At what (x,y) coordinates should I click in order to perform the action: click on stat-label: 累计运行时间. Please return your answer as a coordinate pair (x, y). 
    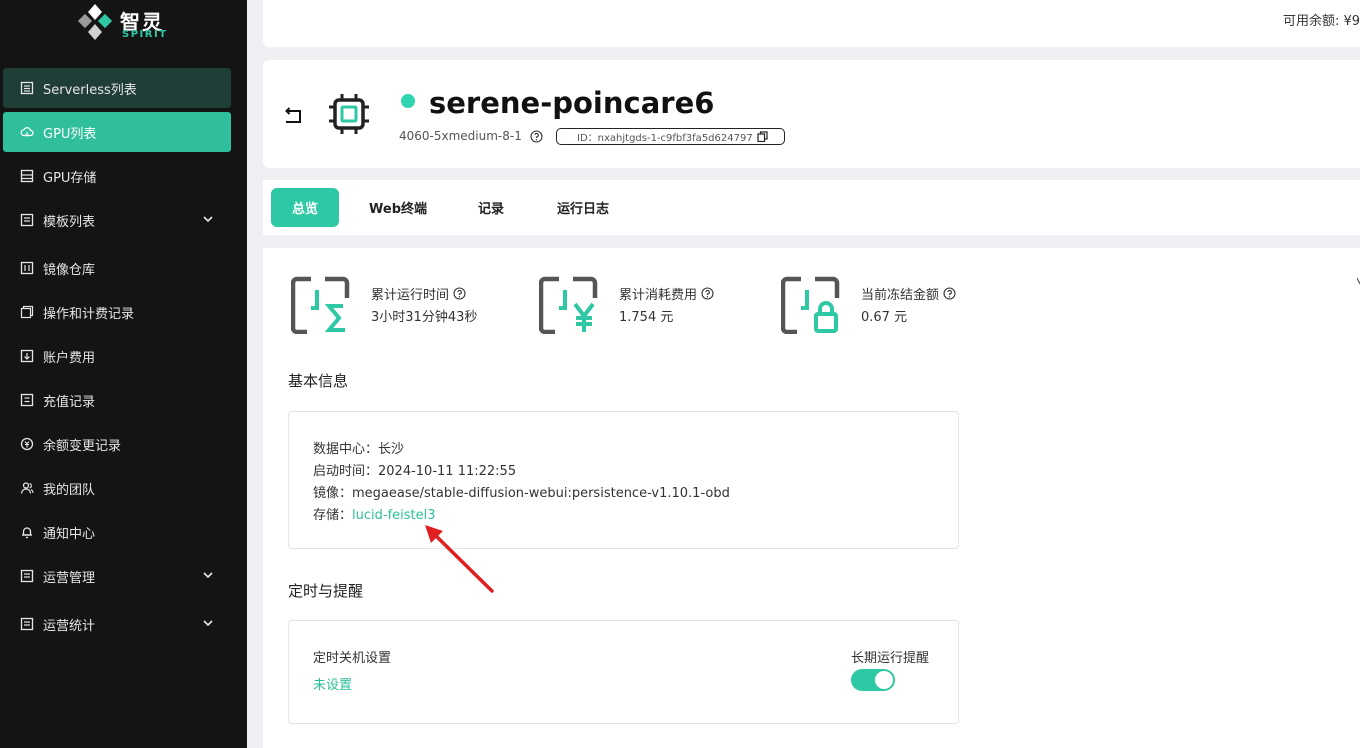
    Looking at the image, I should click on (418, 293).